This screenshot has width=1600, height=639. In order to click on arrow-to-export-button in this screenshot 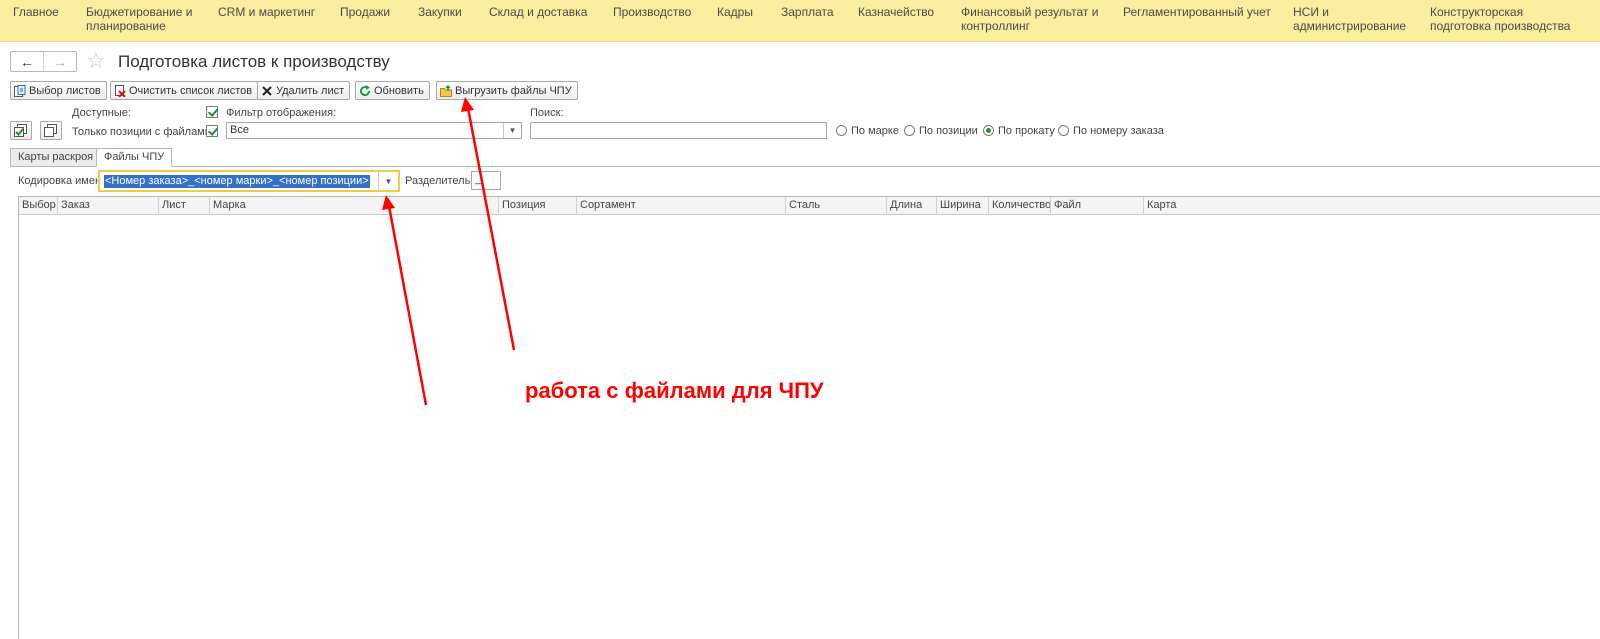, I will do `click(488, 224)`.